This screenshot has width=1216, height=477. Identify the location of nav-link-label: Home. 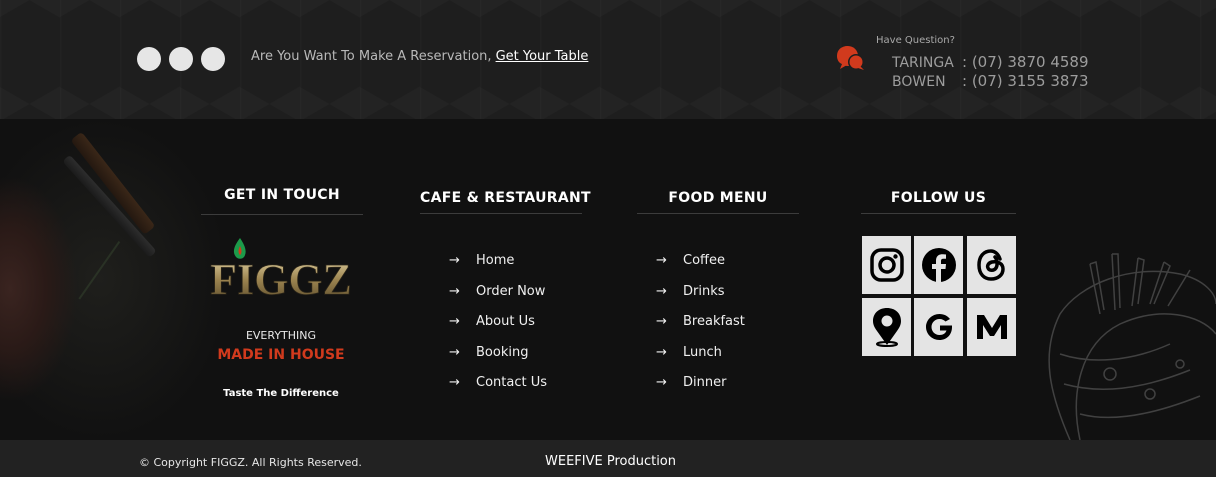
(495, 260).